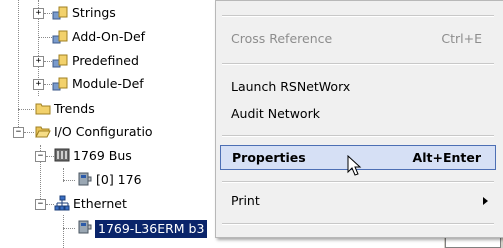  What do you see at coordinates (43, 108) in the screenshot?
I see `folder-icon` at bounding box center [43, 108].